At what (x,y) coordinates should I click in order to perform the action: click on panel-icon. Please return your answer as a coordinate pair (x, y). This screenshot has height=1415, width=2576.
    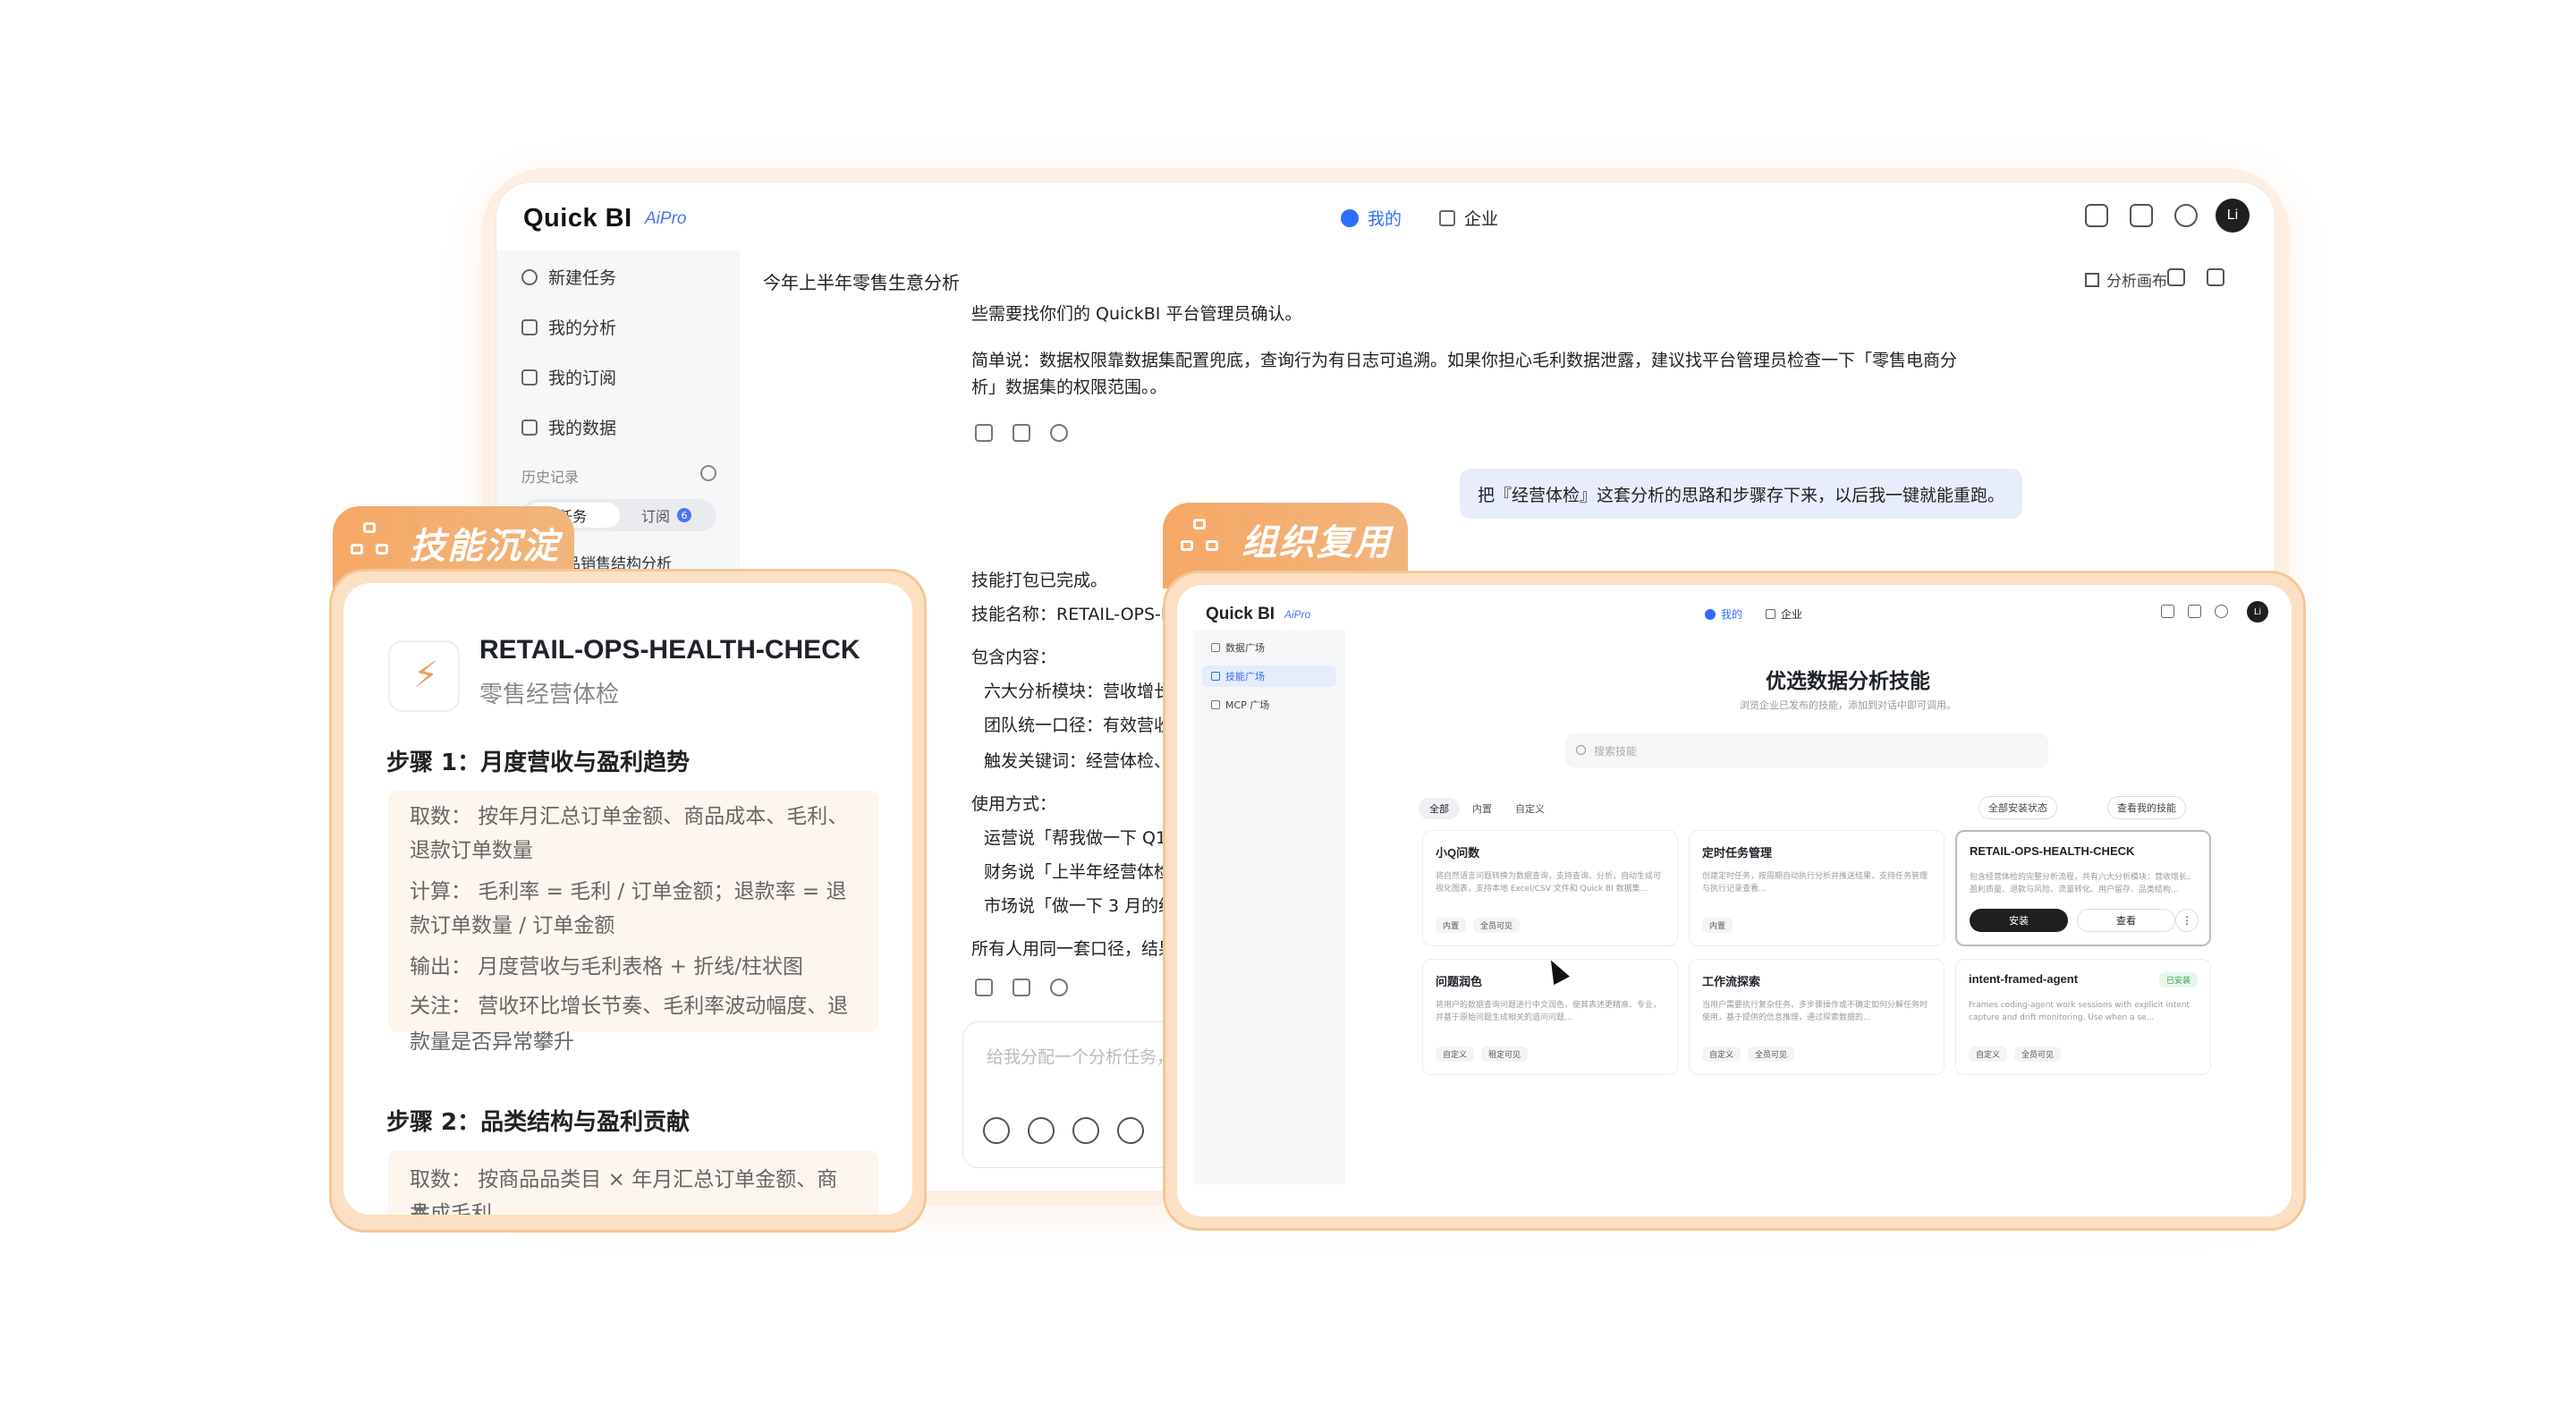
    Looking at the image, I should click on (2176, 277).